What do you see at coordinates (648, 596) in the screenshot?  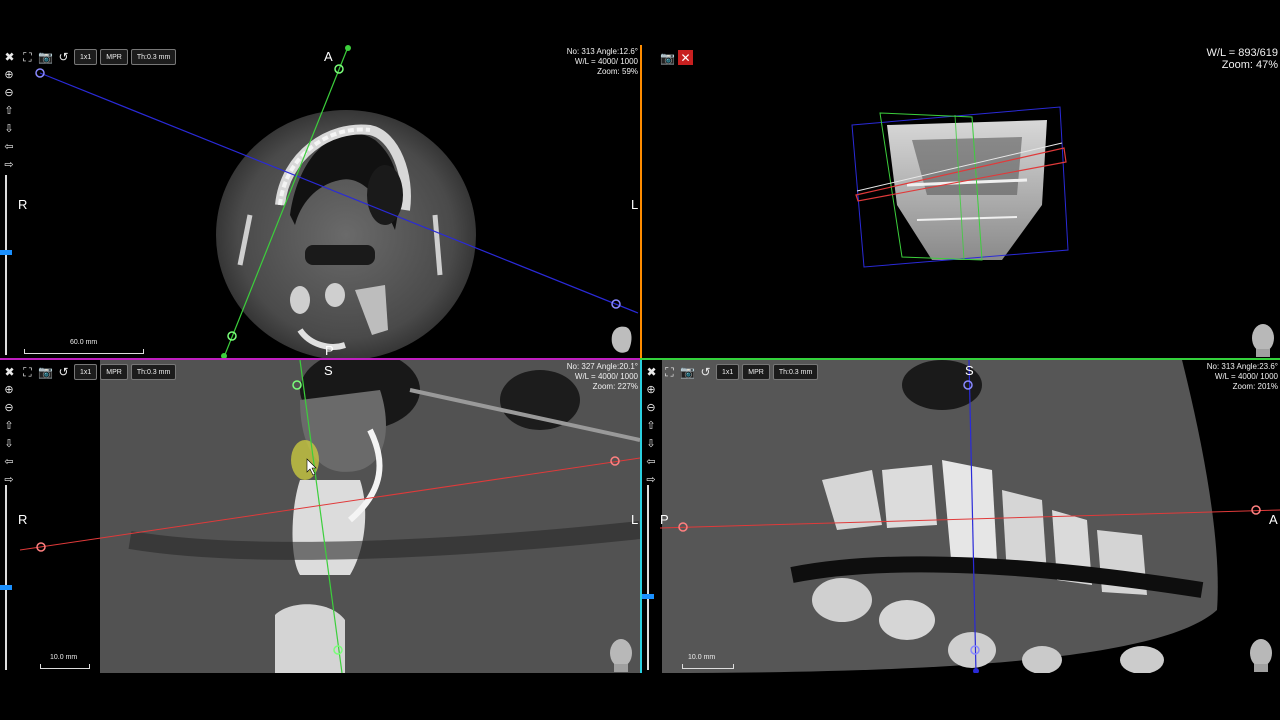 I see `sagittal-slice-slider-thumb` at bounding box center [648, 596].